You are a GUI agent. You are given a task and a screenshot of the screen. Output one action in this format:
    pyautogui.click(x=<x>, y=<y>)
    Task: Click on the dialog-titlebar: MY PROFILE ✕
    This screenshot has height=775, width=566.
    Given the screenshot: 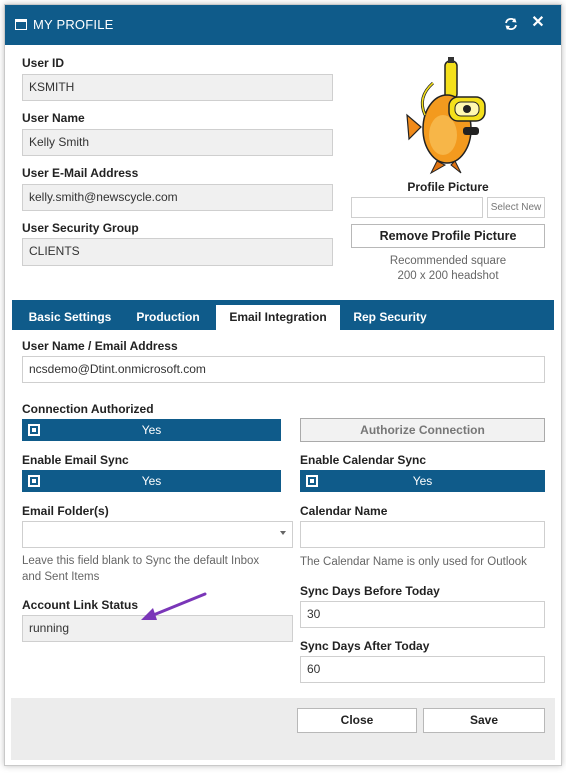 What is the action you would take?
    pyautogui.click(x=283, y=25)
    